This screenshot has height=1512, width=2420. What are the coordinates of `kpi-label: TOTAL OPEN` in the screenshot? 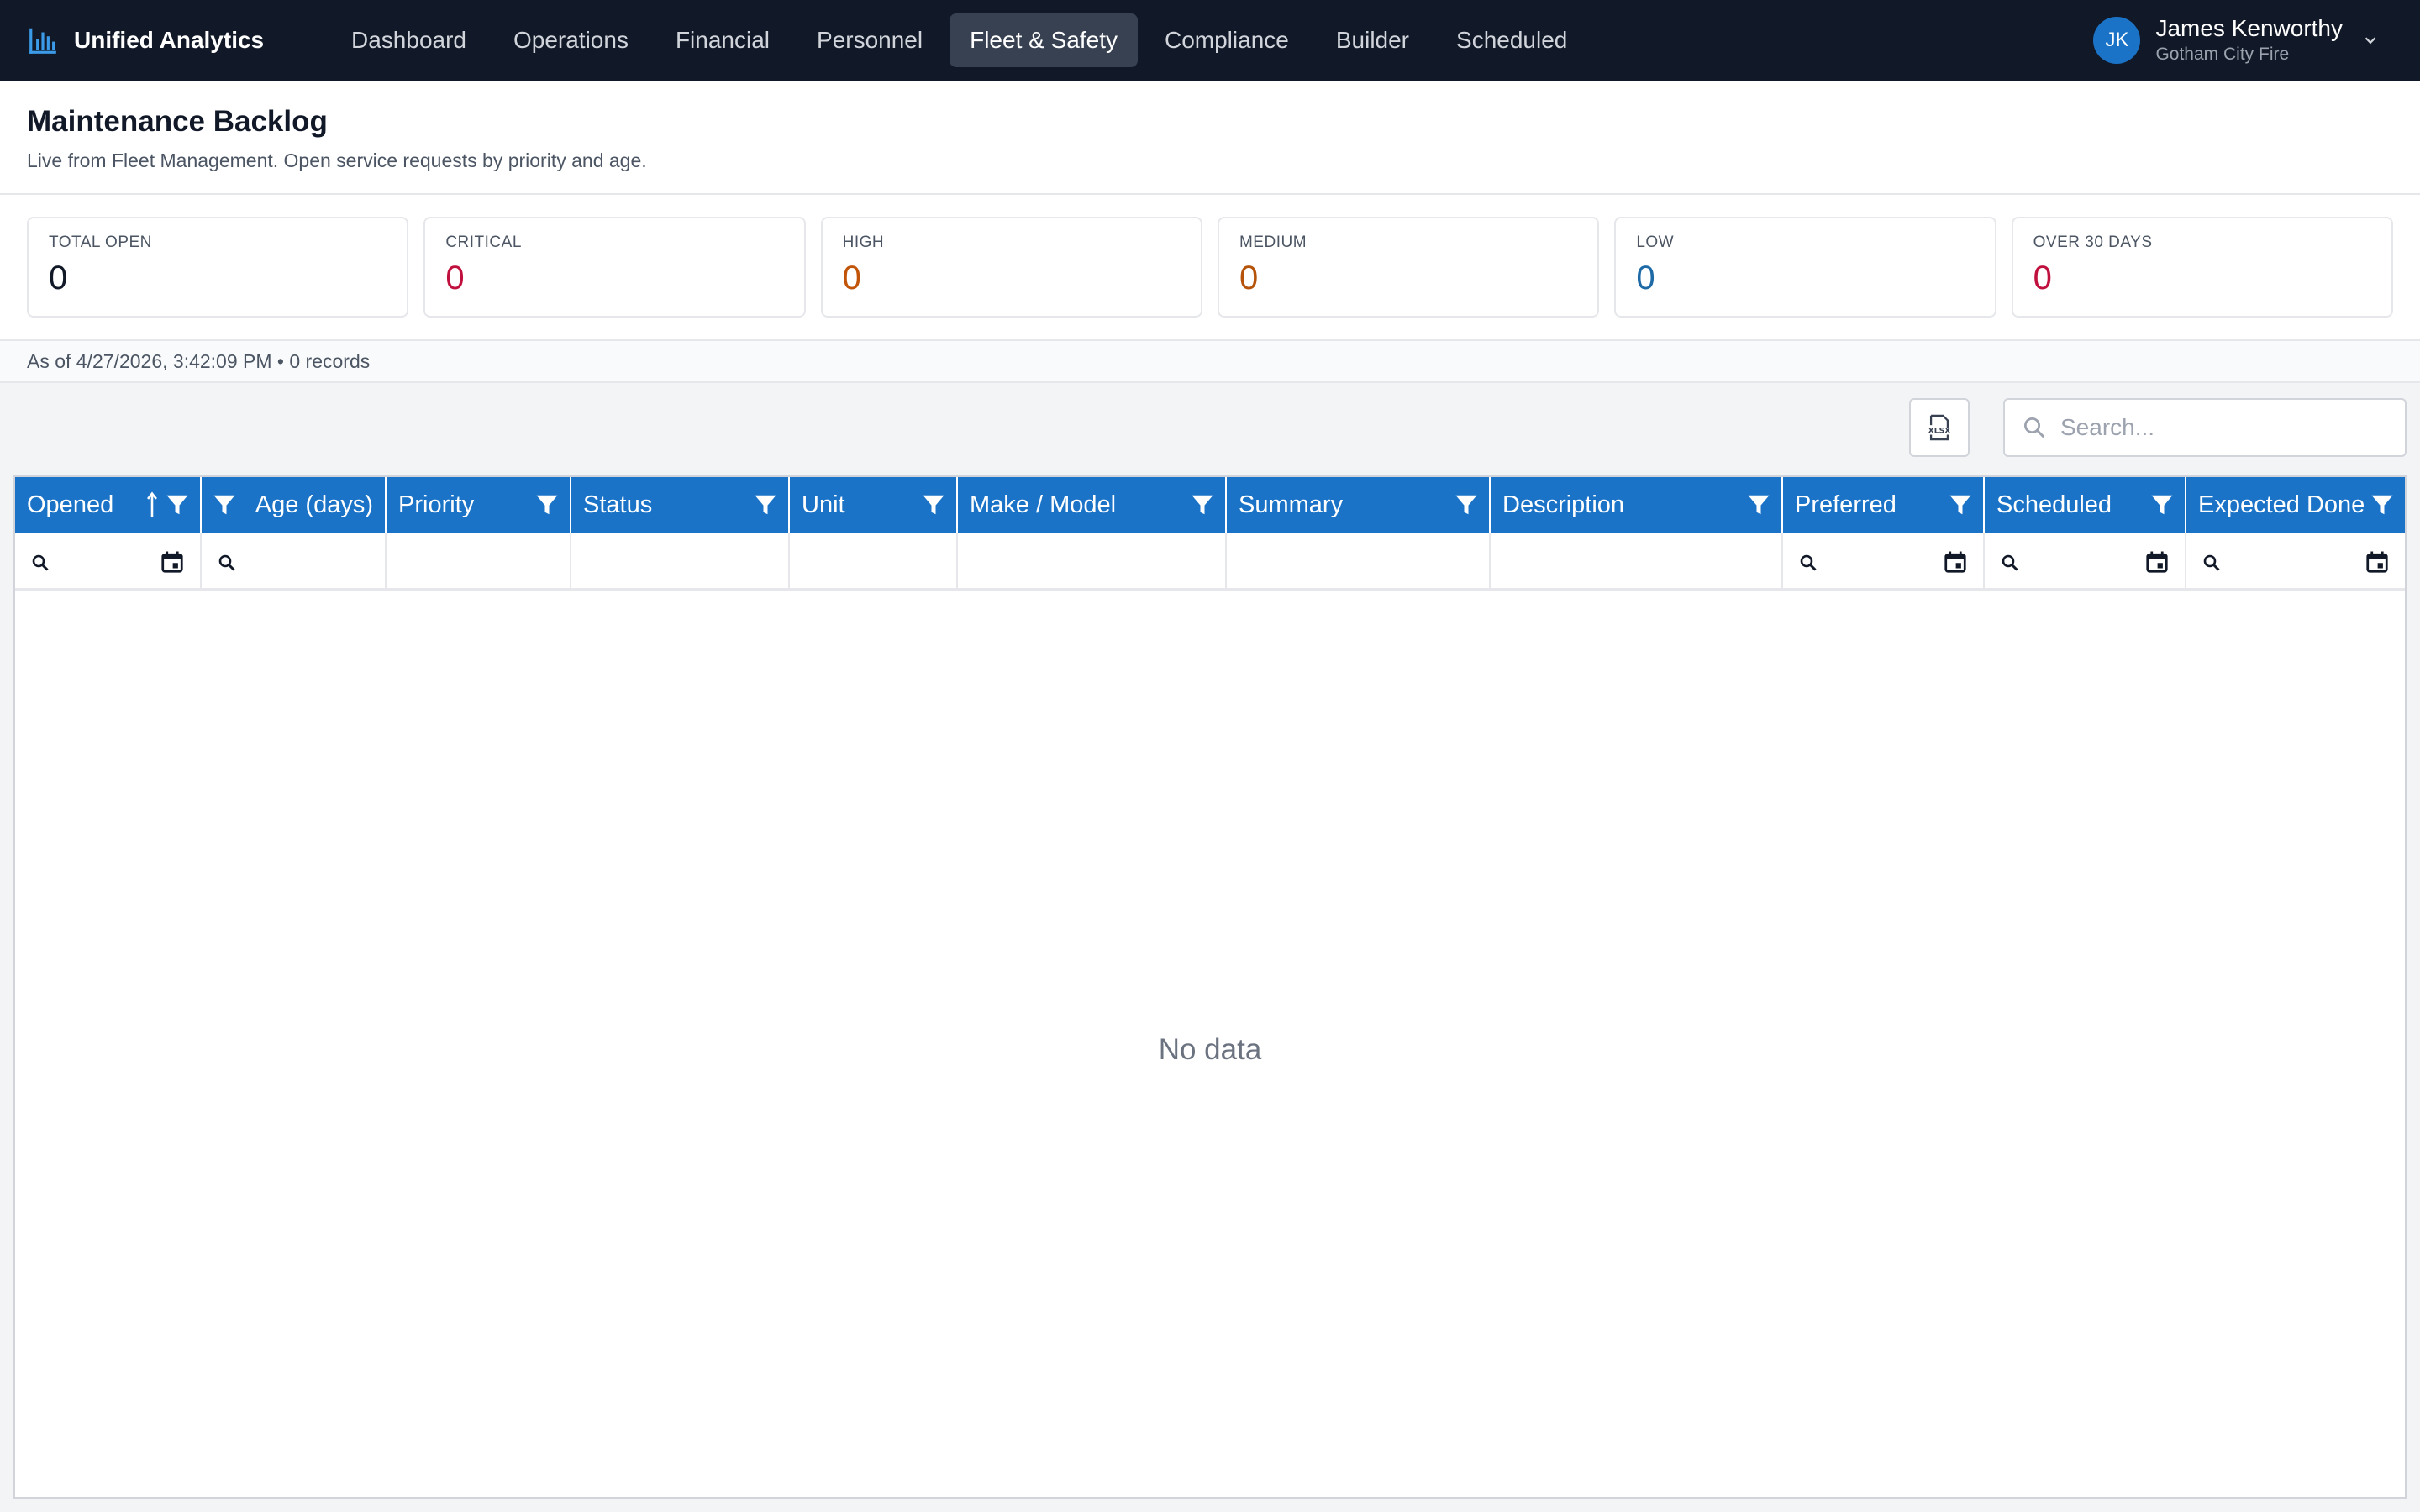 It's located at (100, 242).